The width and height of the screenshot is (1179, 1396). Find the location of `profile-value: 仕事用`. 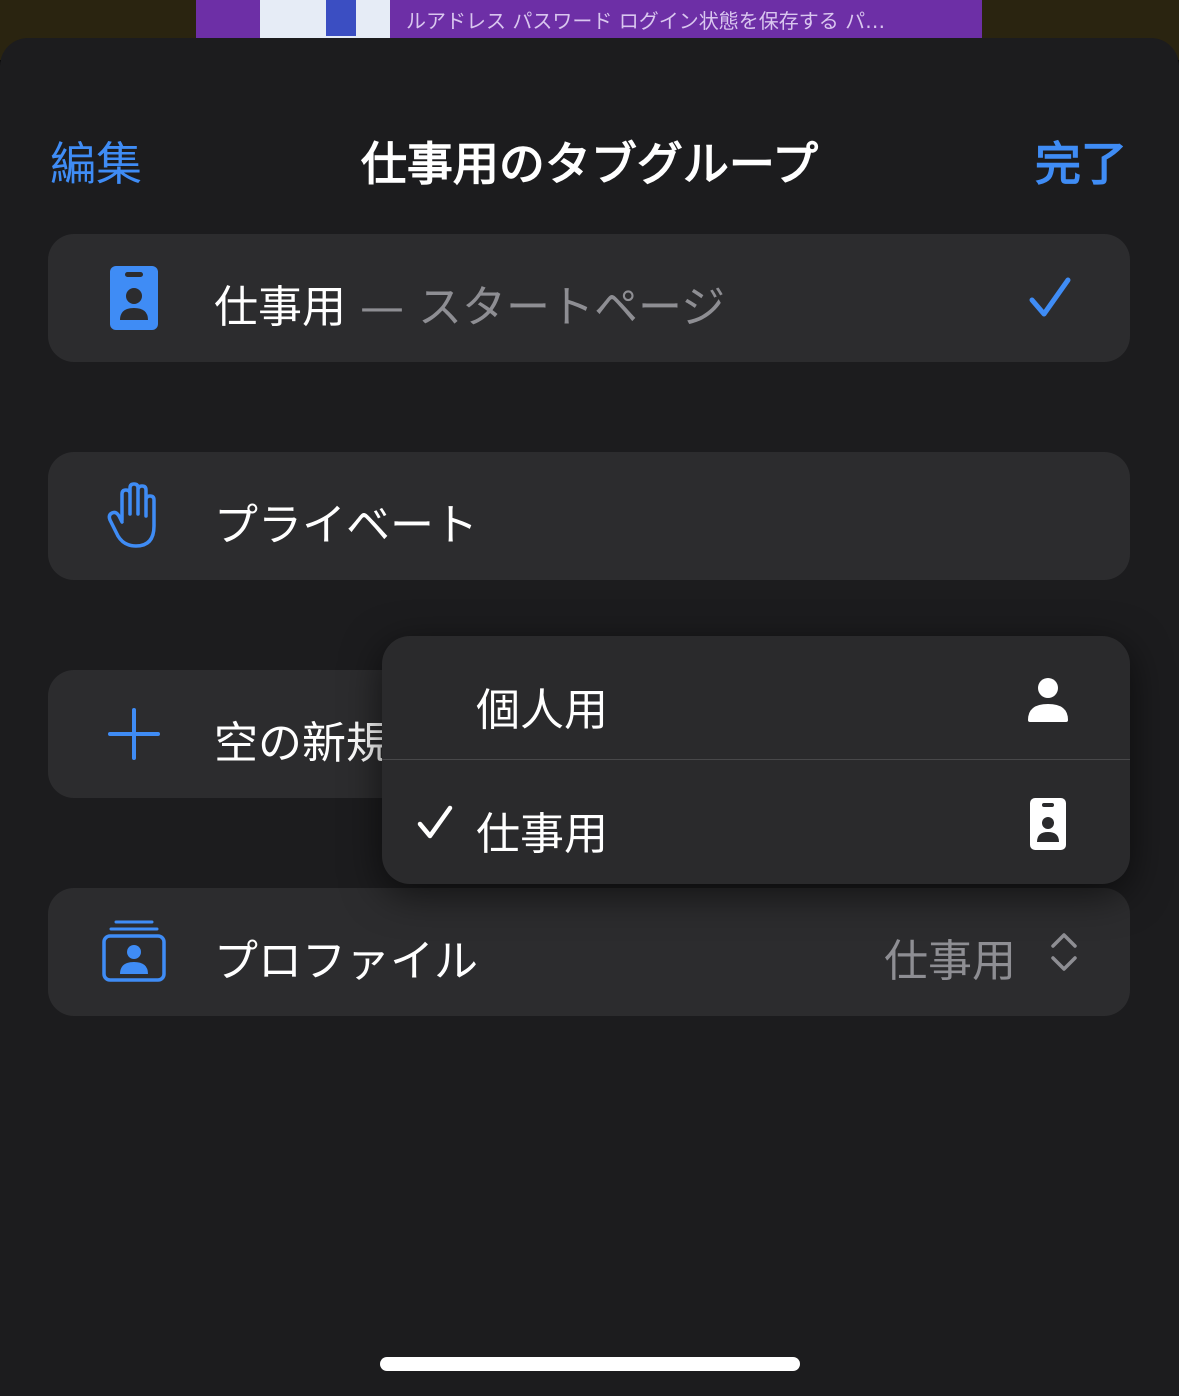

profile-value: 仕事用 is located at coordinates (950, 961).